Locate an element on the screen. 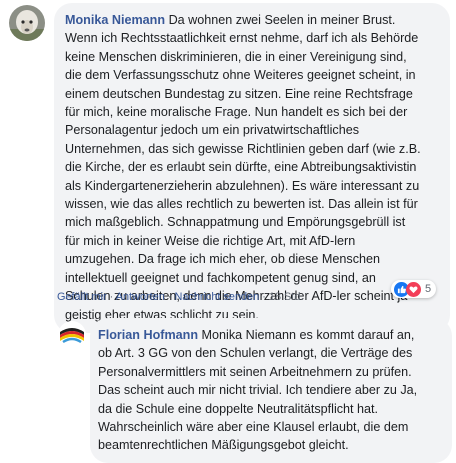 The height and width of the screenshot is (463, 456). flag-logo-icon is located at coordinates (72, 335).